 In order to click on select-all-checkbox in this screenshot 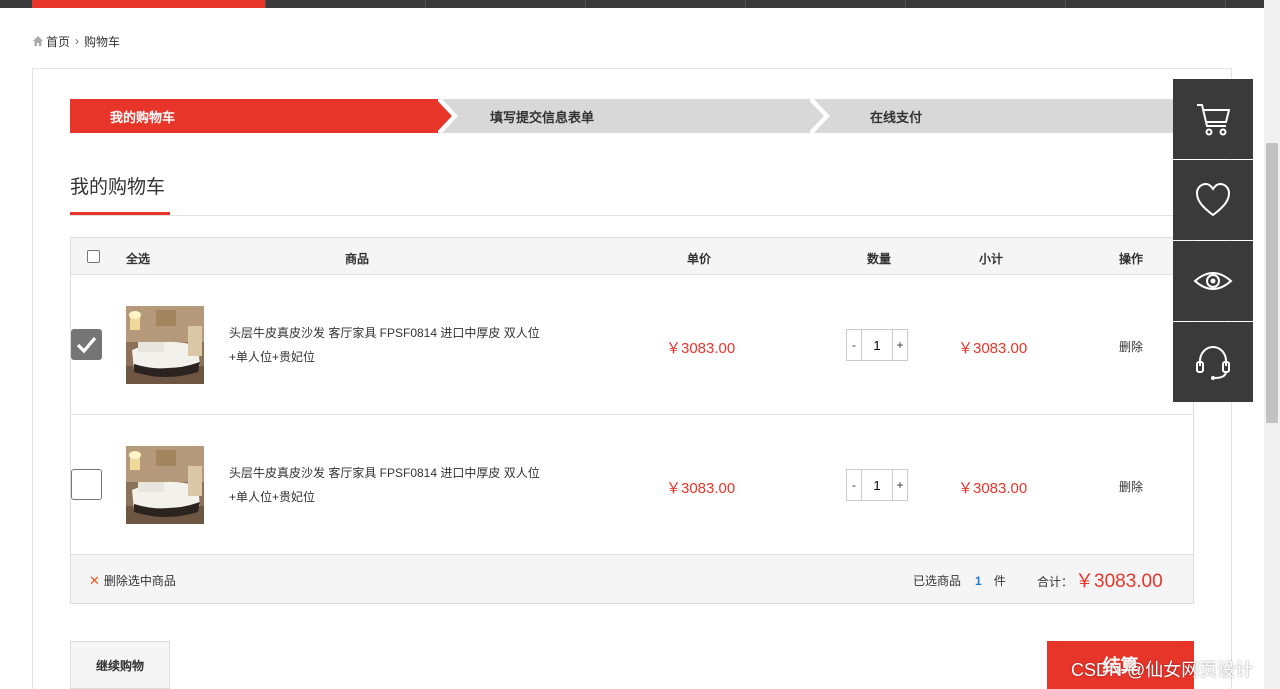, I will do `click(93, 256)`.